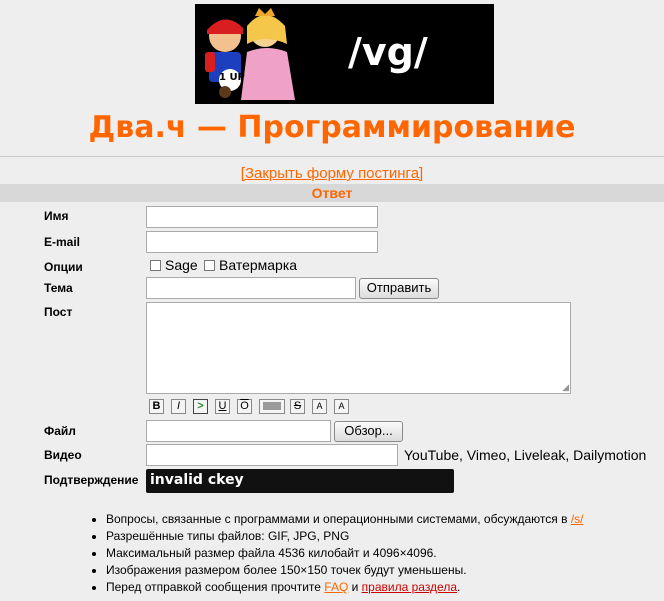 Image resolution: width=664 pixels, height=601 pixels. Describe the element at coordinates (300, 481) in the screenshot. I see `captcha-field: invalid ckey` at that location.